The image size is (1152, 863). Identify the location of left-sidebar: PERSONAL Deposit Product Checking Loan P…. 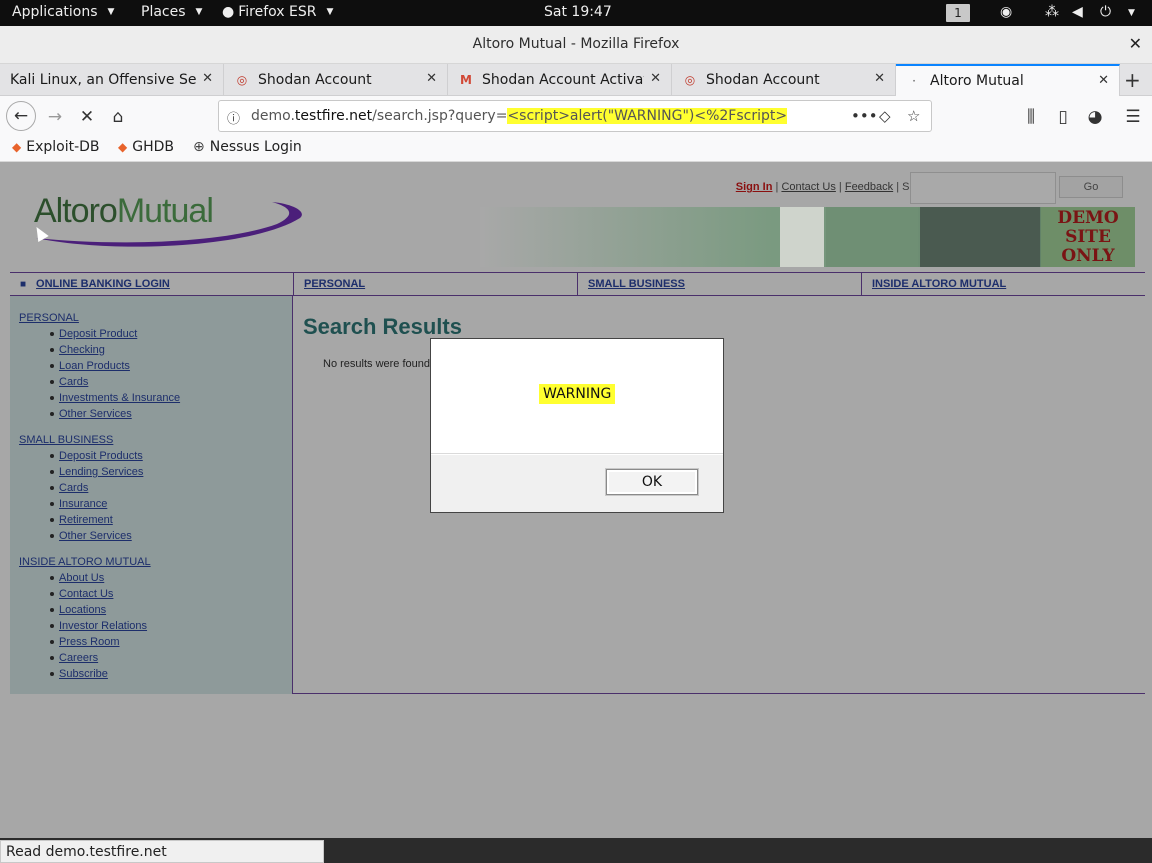
(151, 495).